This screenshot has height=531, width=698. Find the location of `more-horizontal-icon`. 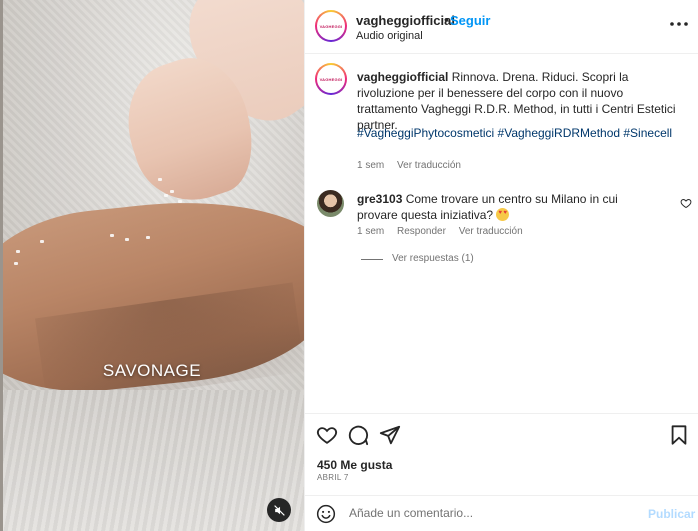

more-horizontal-icon is located at coordinates (679, 24).